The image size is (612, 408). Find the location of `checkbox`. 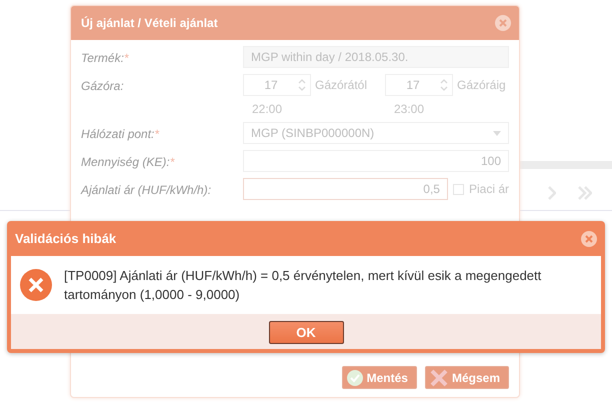

checkbox is located at coordinates (458, 189).